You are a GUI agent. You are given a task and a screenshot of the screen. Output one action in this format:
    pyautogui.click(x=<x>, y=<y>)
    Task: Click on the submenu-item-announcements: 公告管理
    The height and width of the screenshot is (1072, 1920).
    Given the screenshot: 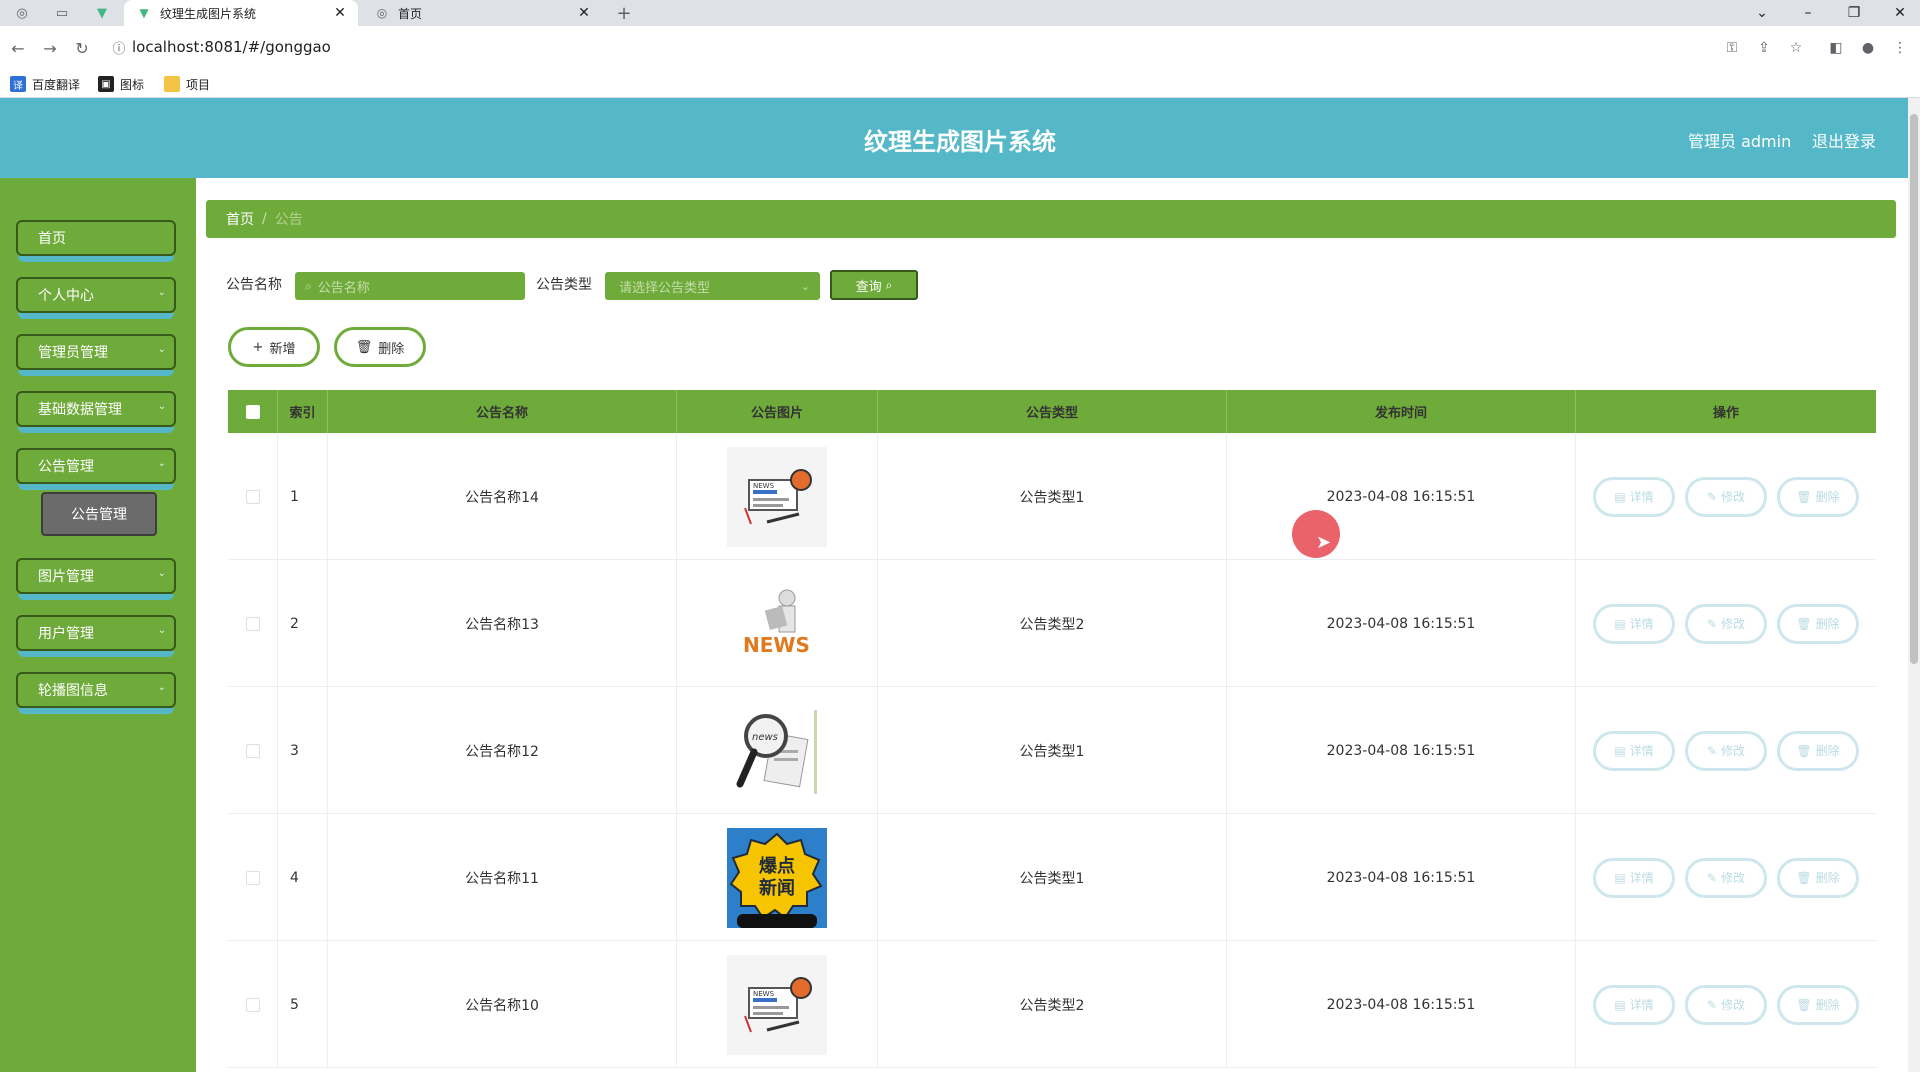 What is the action you would take?
    pyautogui.click(x=99, y=514)
    